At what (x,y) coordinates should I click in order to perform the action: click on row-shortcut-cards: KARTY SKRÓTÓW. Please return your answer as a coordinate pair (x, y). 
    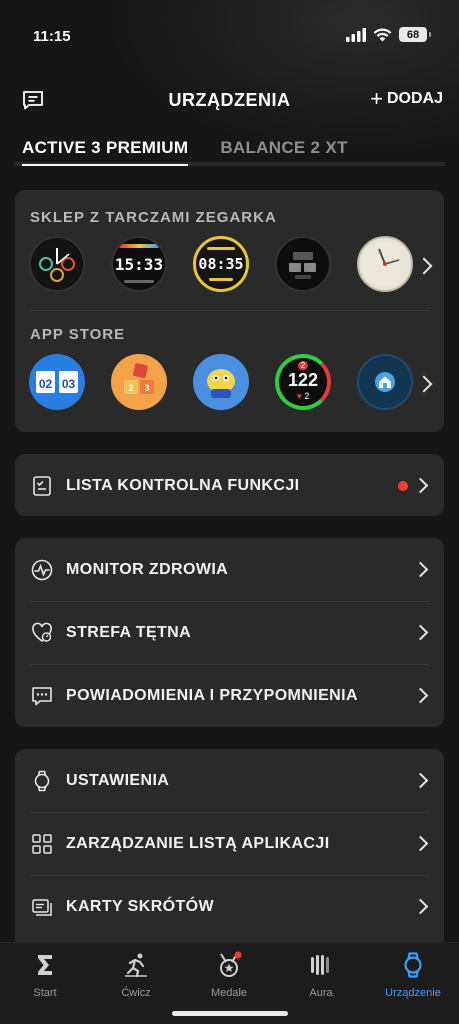
    Looking at the image, I should click on (229, 906).